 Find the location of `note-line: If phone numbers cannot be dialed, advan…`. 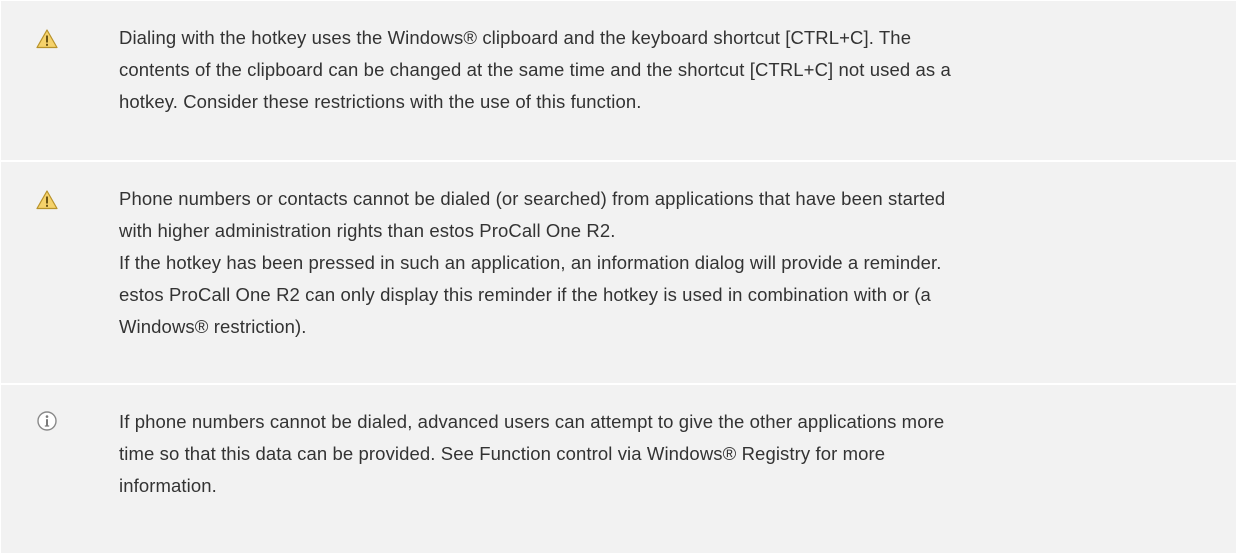

note-line: If phone numbers cannot be dialed, advan… is located at coordinates (532, 421).